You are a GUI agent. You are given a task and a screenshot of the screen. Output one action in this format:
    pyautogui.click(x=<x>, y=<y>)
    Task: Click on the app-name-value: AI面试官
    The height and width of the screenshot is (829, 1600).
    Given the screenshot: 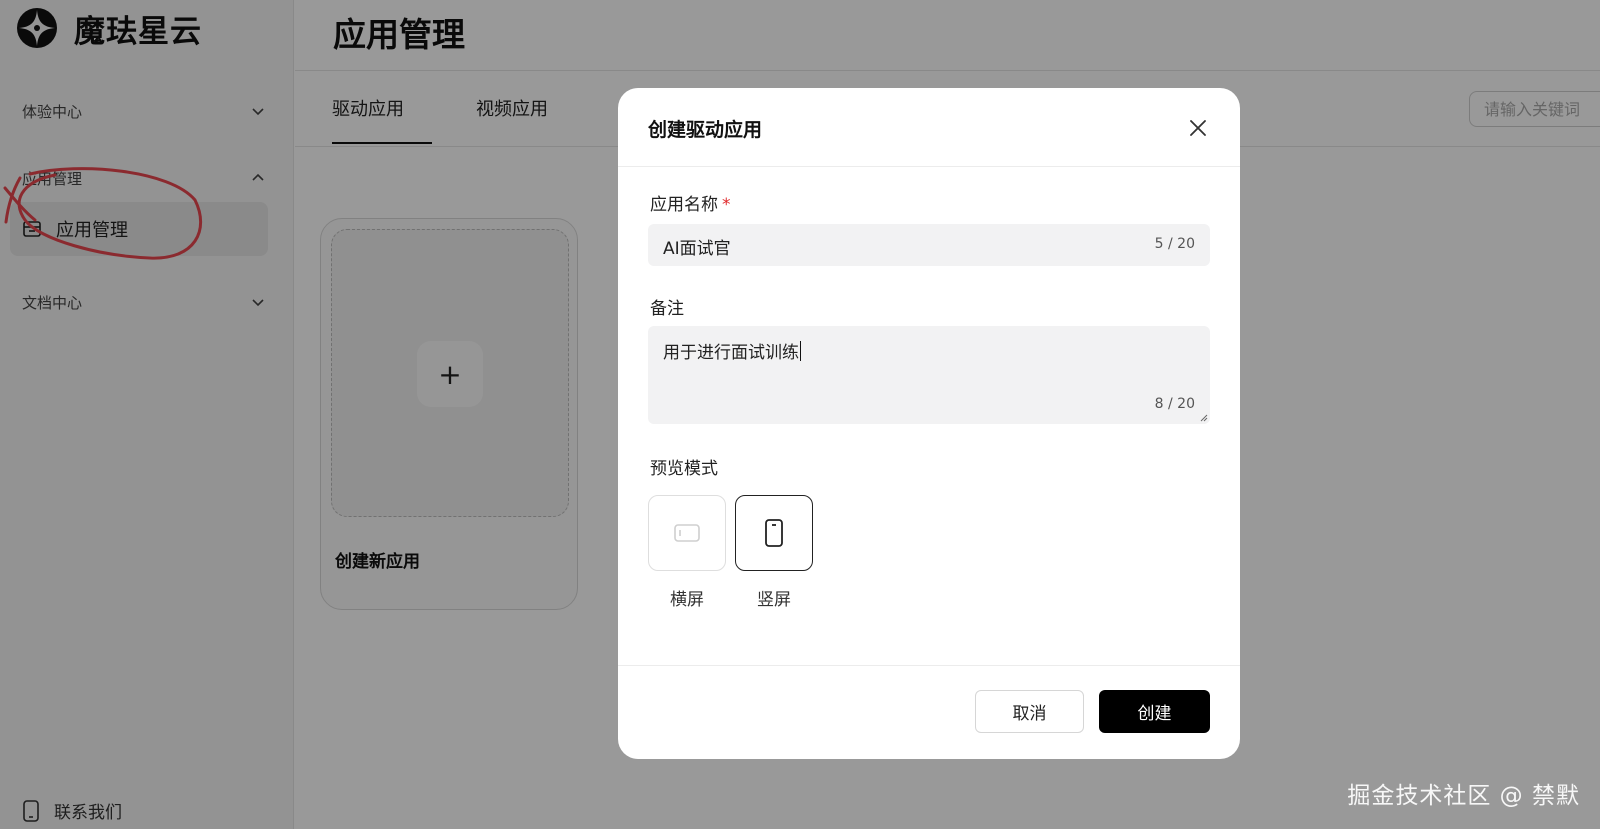 What is the action you would take?
    pyautogui.click(x=697, y=249)
    